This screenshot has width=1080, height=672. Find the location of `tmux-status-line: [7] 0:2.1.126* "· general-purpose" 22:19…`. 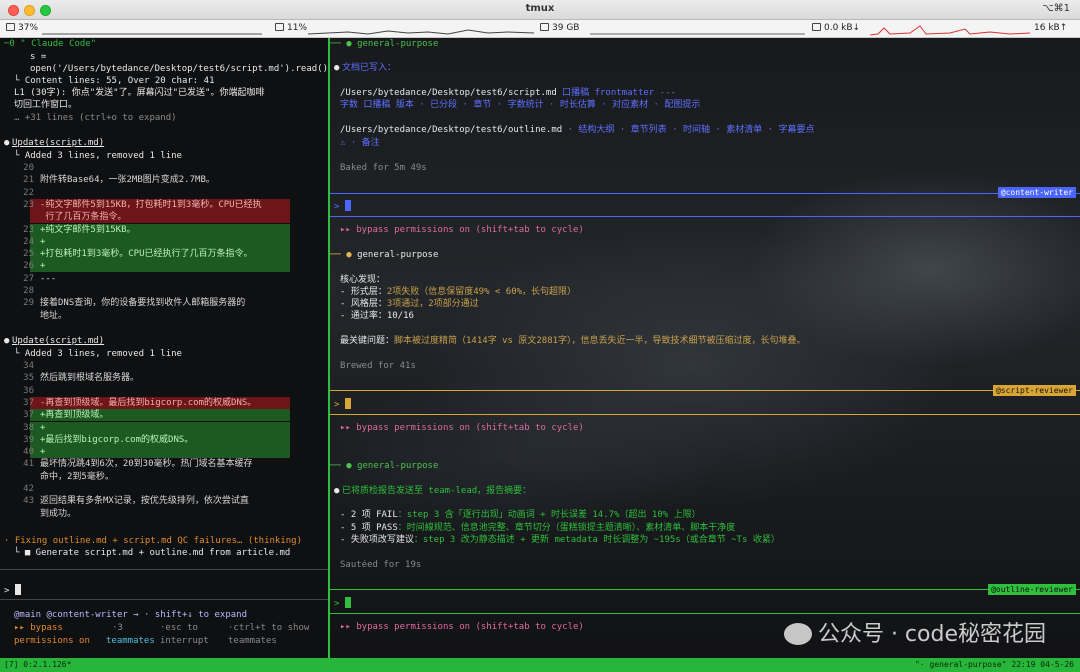

tmux-status-line: [7] 0:2.1.126* "· general-purpose" 22:19… is located at coordinates (540, 665).